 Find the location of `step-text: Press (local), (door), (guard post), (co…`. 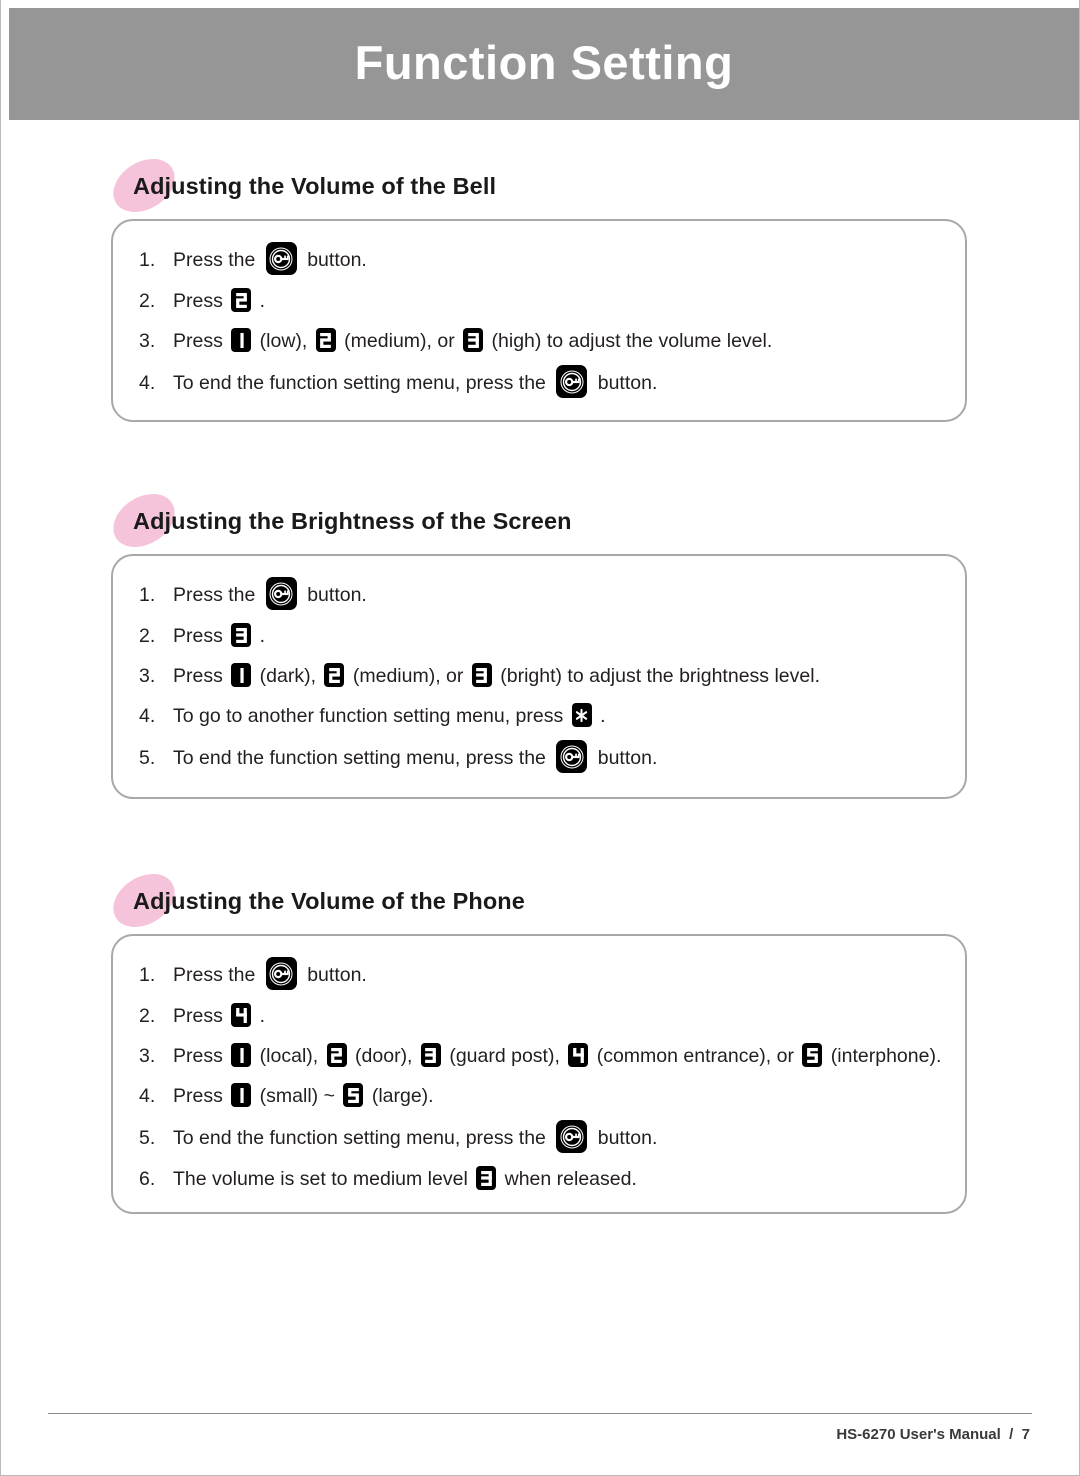

step-text: Press (local), (door), (guard post), (co… is located at coordinates (557, 1056).